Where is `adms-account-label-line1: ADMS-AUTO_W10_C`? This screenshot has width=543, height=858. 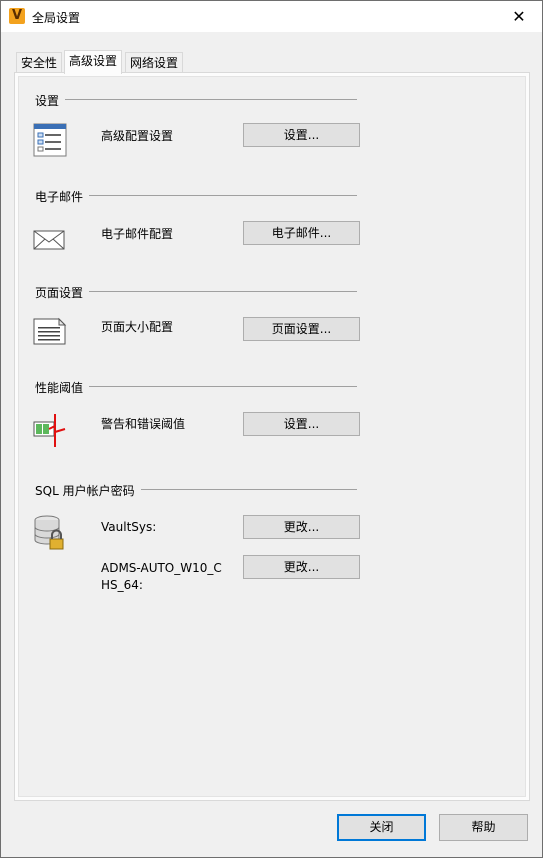 adms-account-label-line1: ADMS-AUTO_W10_C is located at coordinates (161, 568).